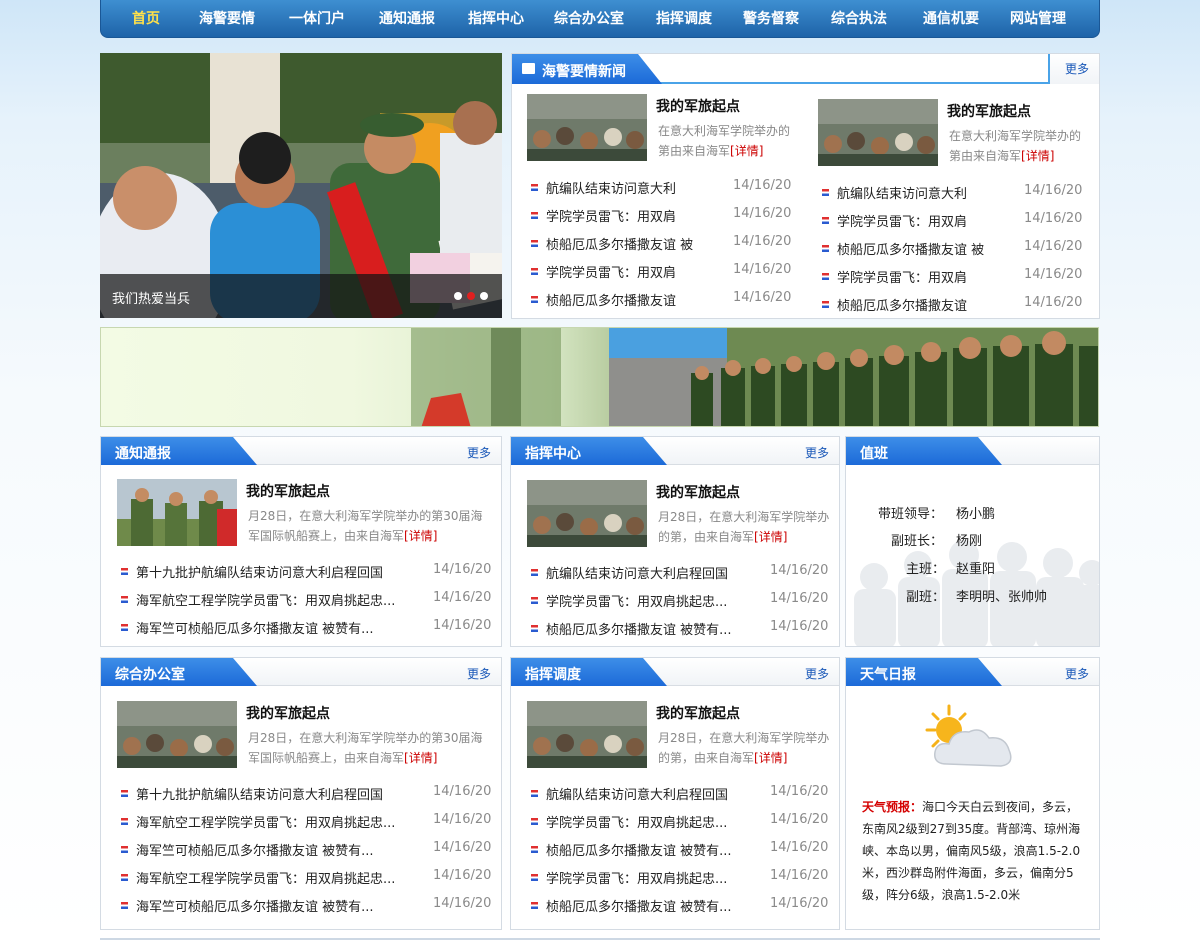 This screenshot has height=941, width=1200. I want to click on notice-more-link: 更多, so click(479, 452).